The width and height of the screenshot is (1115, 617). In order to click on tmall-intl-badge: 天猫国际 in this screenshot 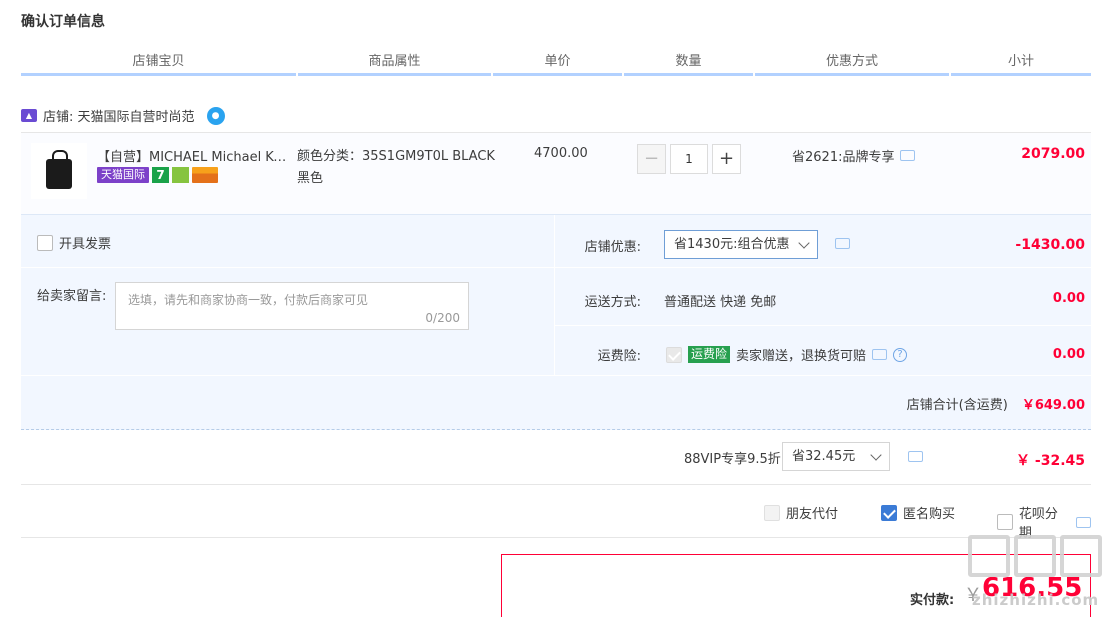, I will do `click(123, 175)`.